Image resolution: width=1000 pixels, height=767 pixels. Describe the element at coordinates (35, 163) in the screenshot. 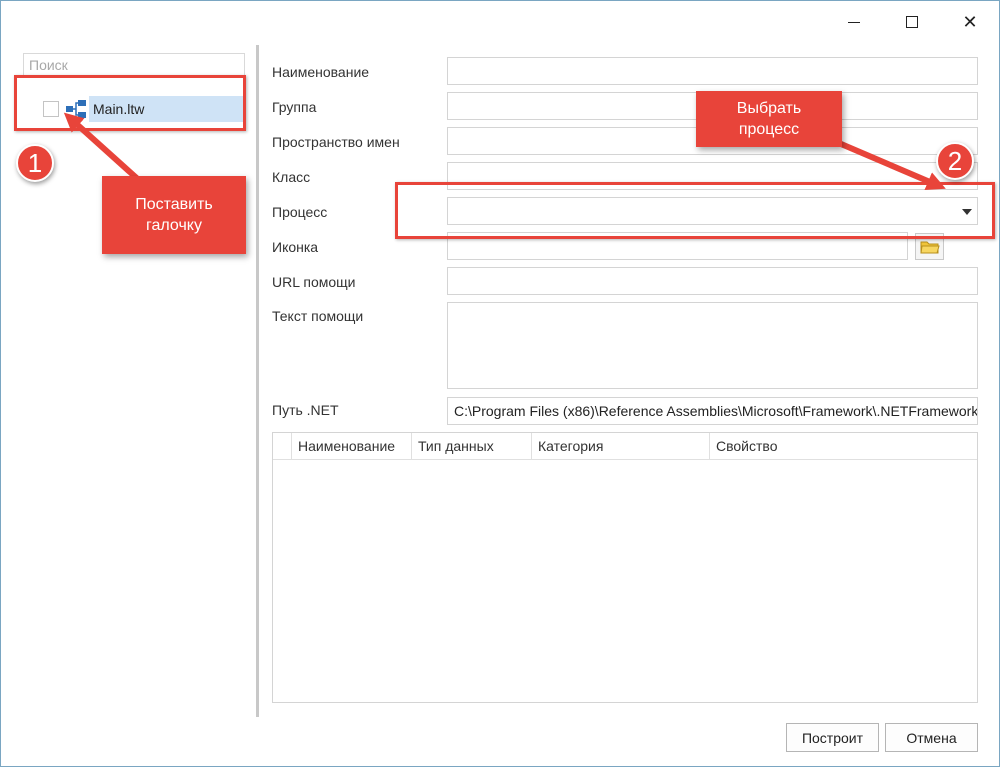

I see `step-badge-1: 1` at that location.